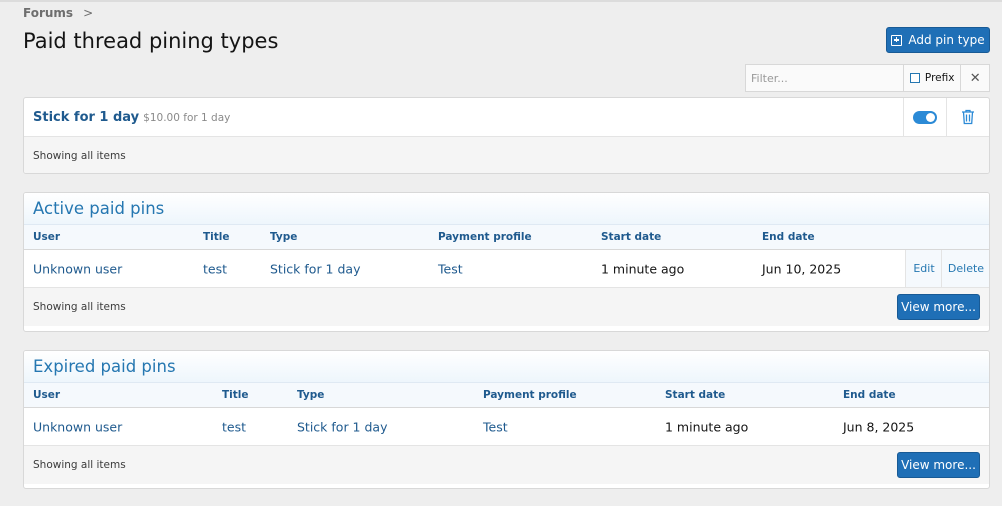 The height and width of the screenshot is (506, 1002). I want to click on trash-icon, so click(968, 117).